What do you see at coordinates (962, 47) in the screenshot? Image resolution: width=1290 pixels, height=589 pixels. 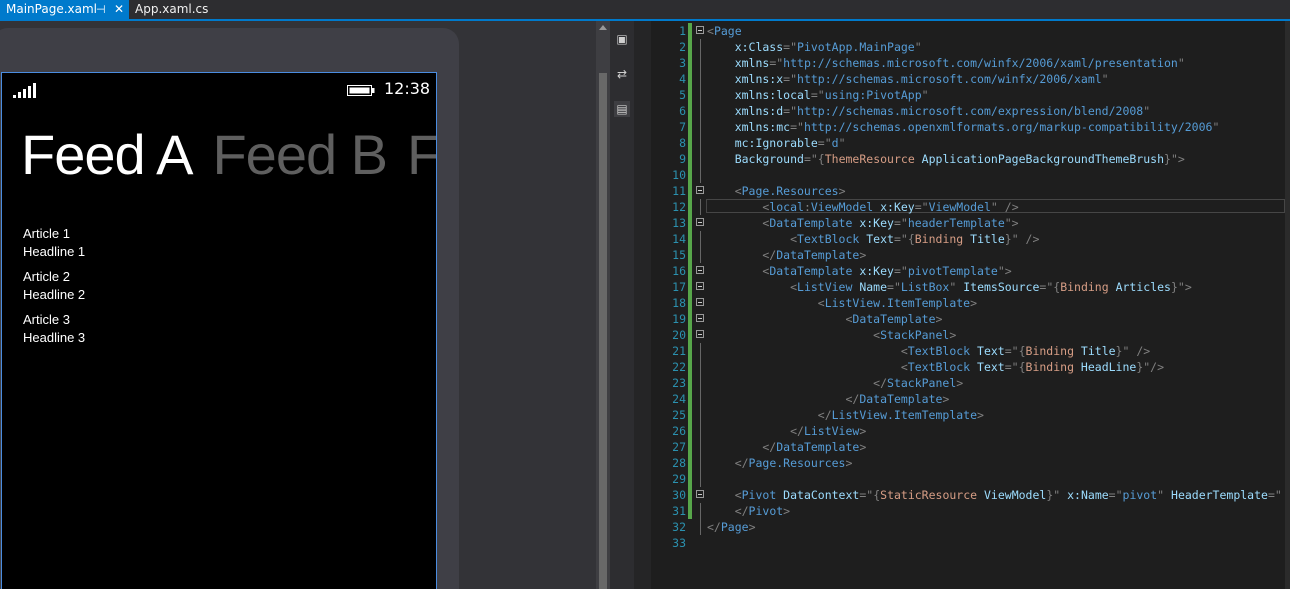 I see `code-line: 2 x:Class="PivotApp.MainPage"` at bounding box center [962, 47].